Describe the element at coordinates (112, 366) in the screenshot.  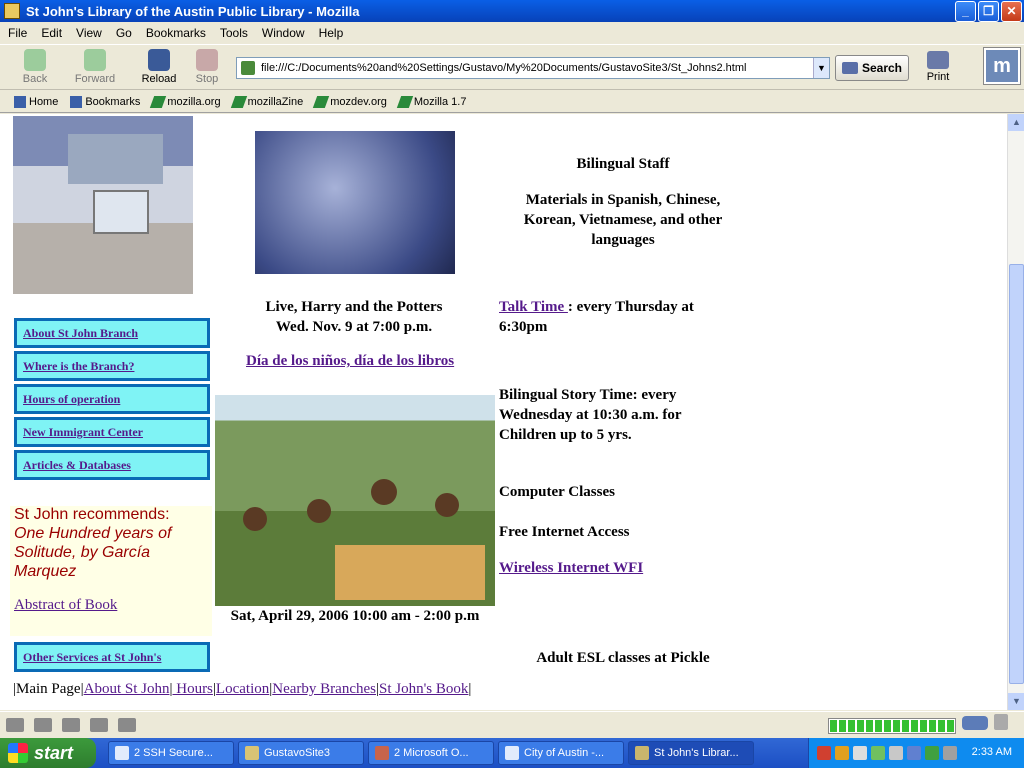
I see `nav-where-is-branch: Where is the Branch?` at that location.